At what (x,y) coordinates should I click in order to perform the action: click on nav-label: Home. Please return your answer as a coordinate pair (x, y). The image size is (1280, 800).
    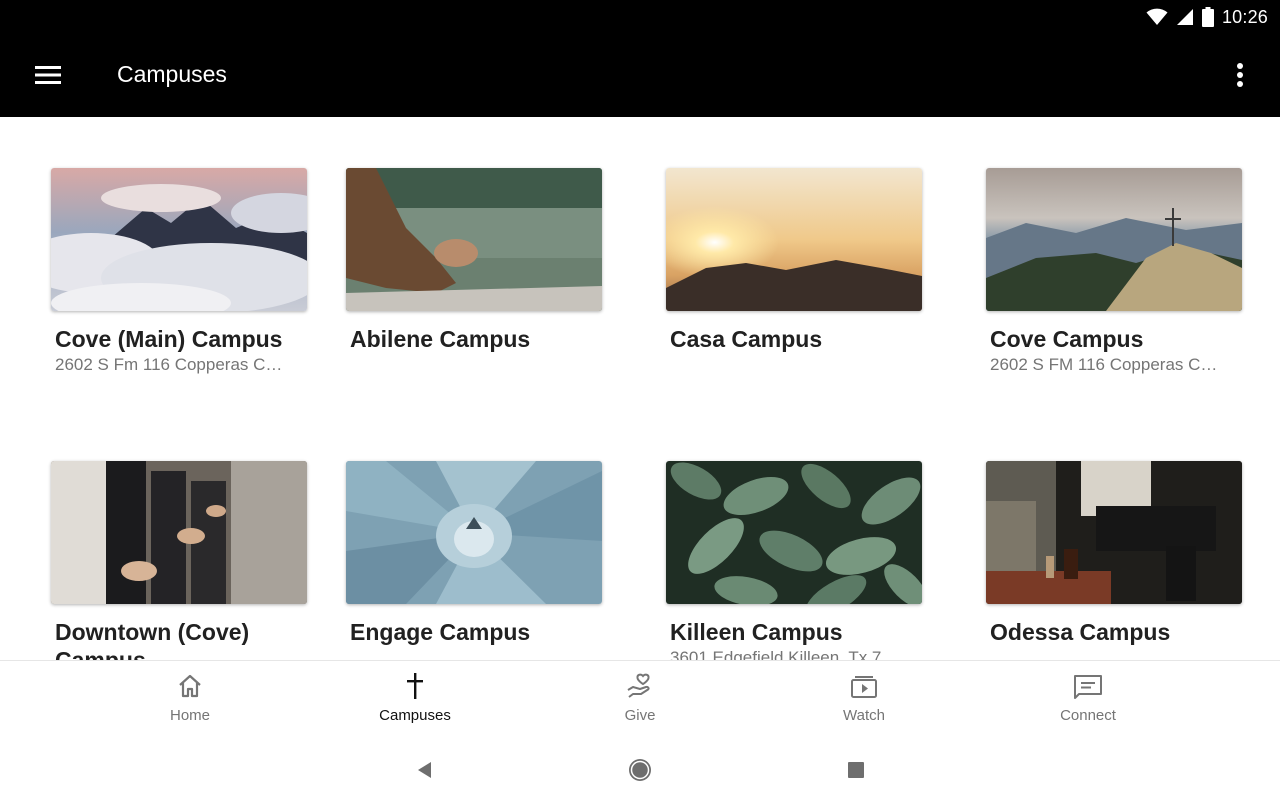
    Looking at the image, I should click on (189, 715).